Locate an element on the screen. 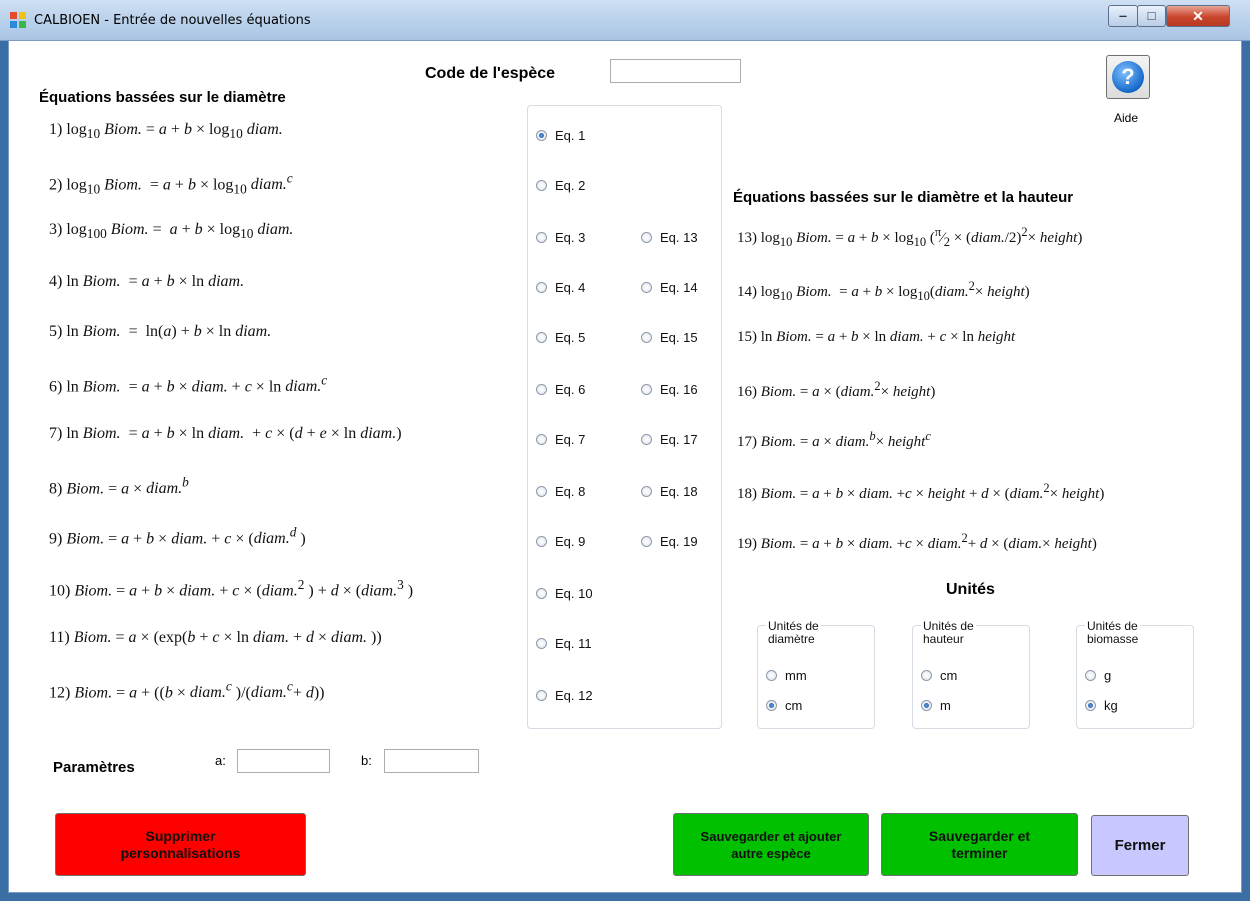 This screenshot has height=901, width=1250. radio-eq-17: Eq. 17 is located at coordinates (669, 439).